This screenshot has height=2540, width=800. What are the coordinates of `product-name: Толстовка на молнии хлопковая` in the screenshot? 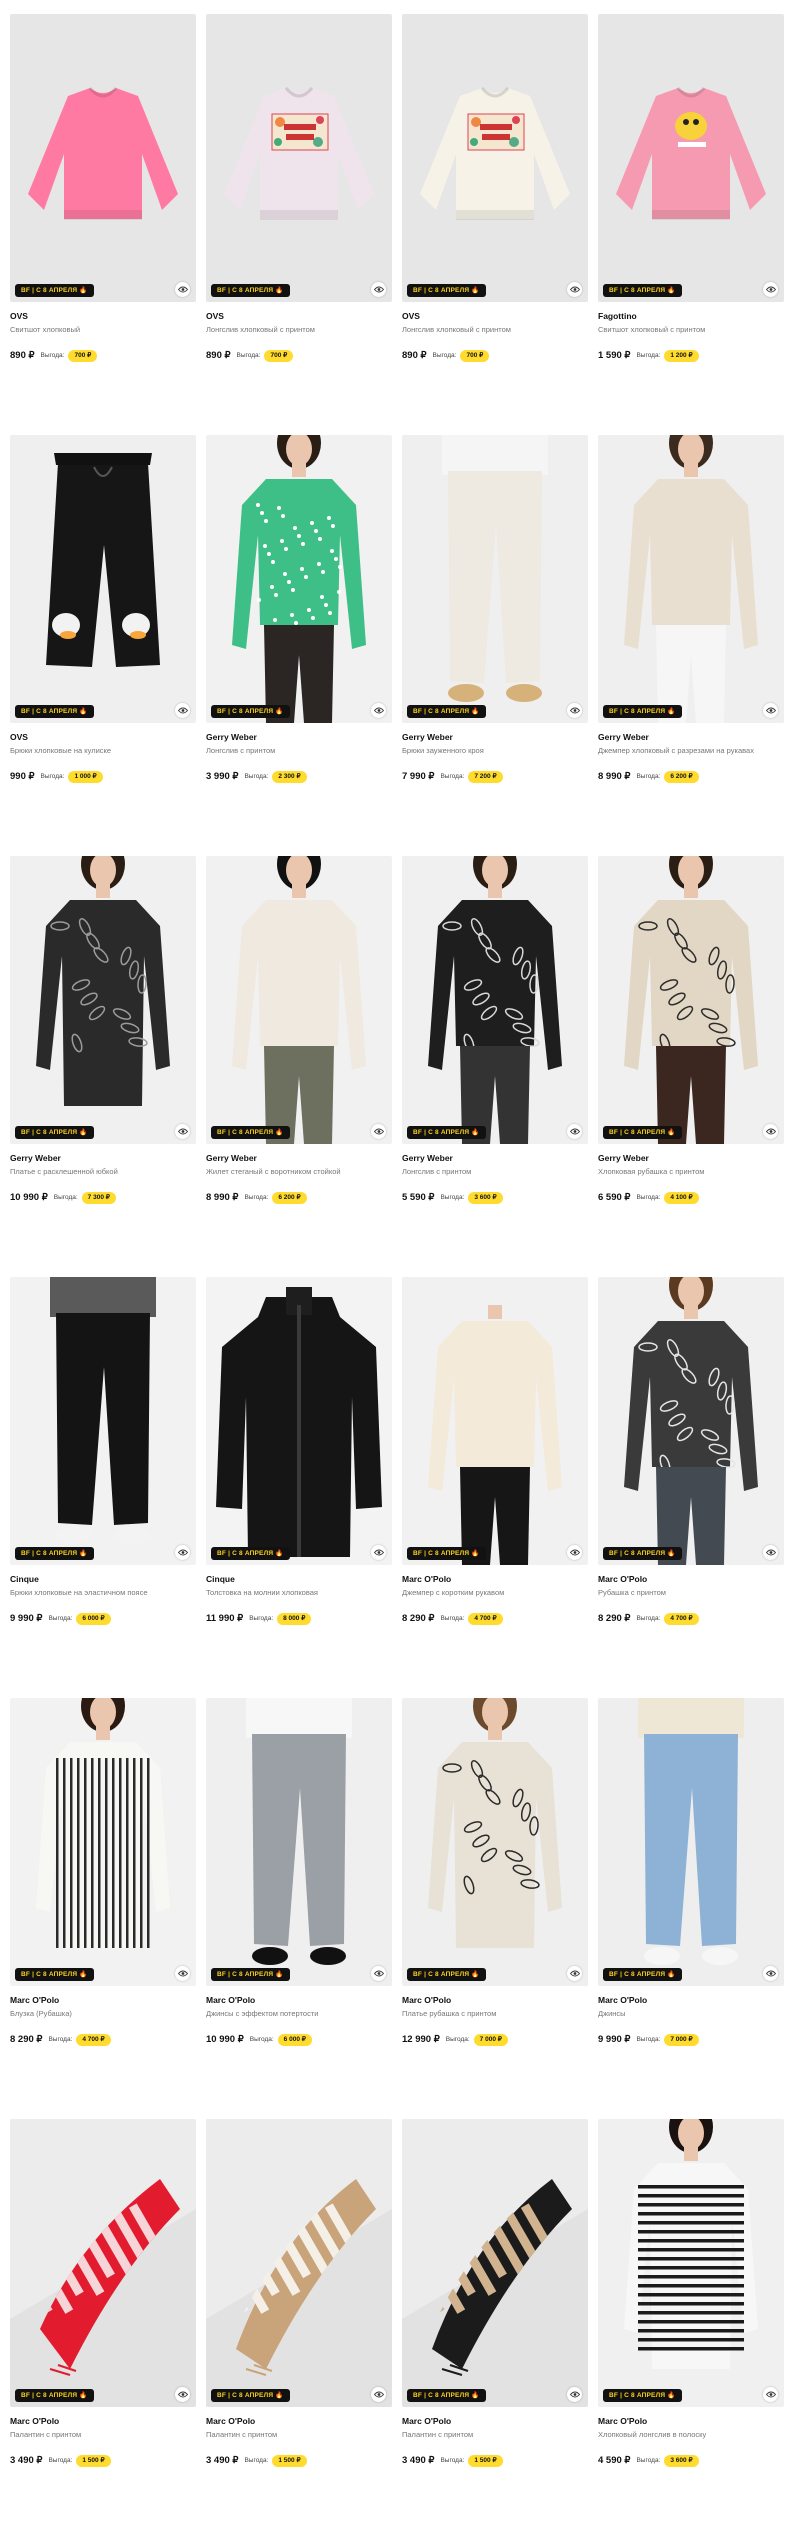 It's located at (299, 1593).